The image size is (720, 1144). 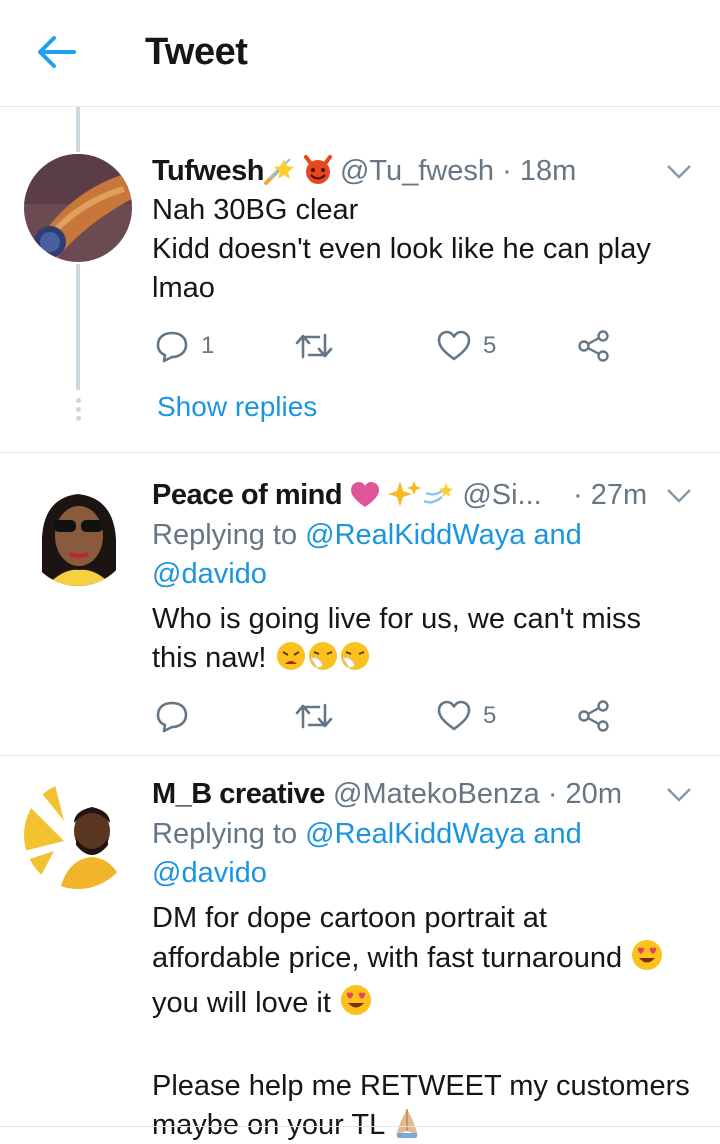 I want to click on thread-dots, so click(x=78, y=411).